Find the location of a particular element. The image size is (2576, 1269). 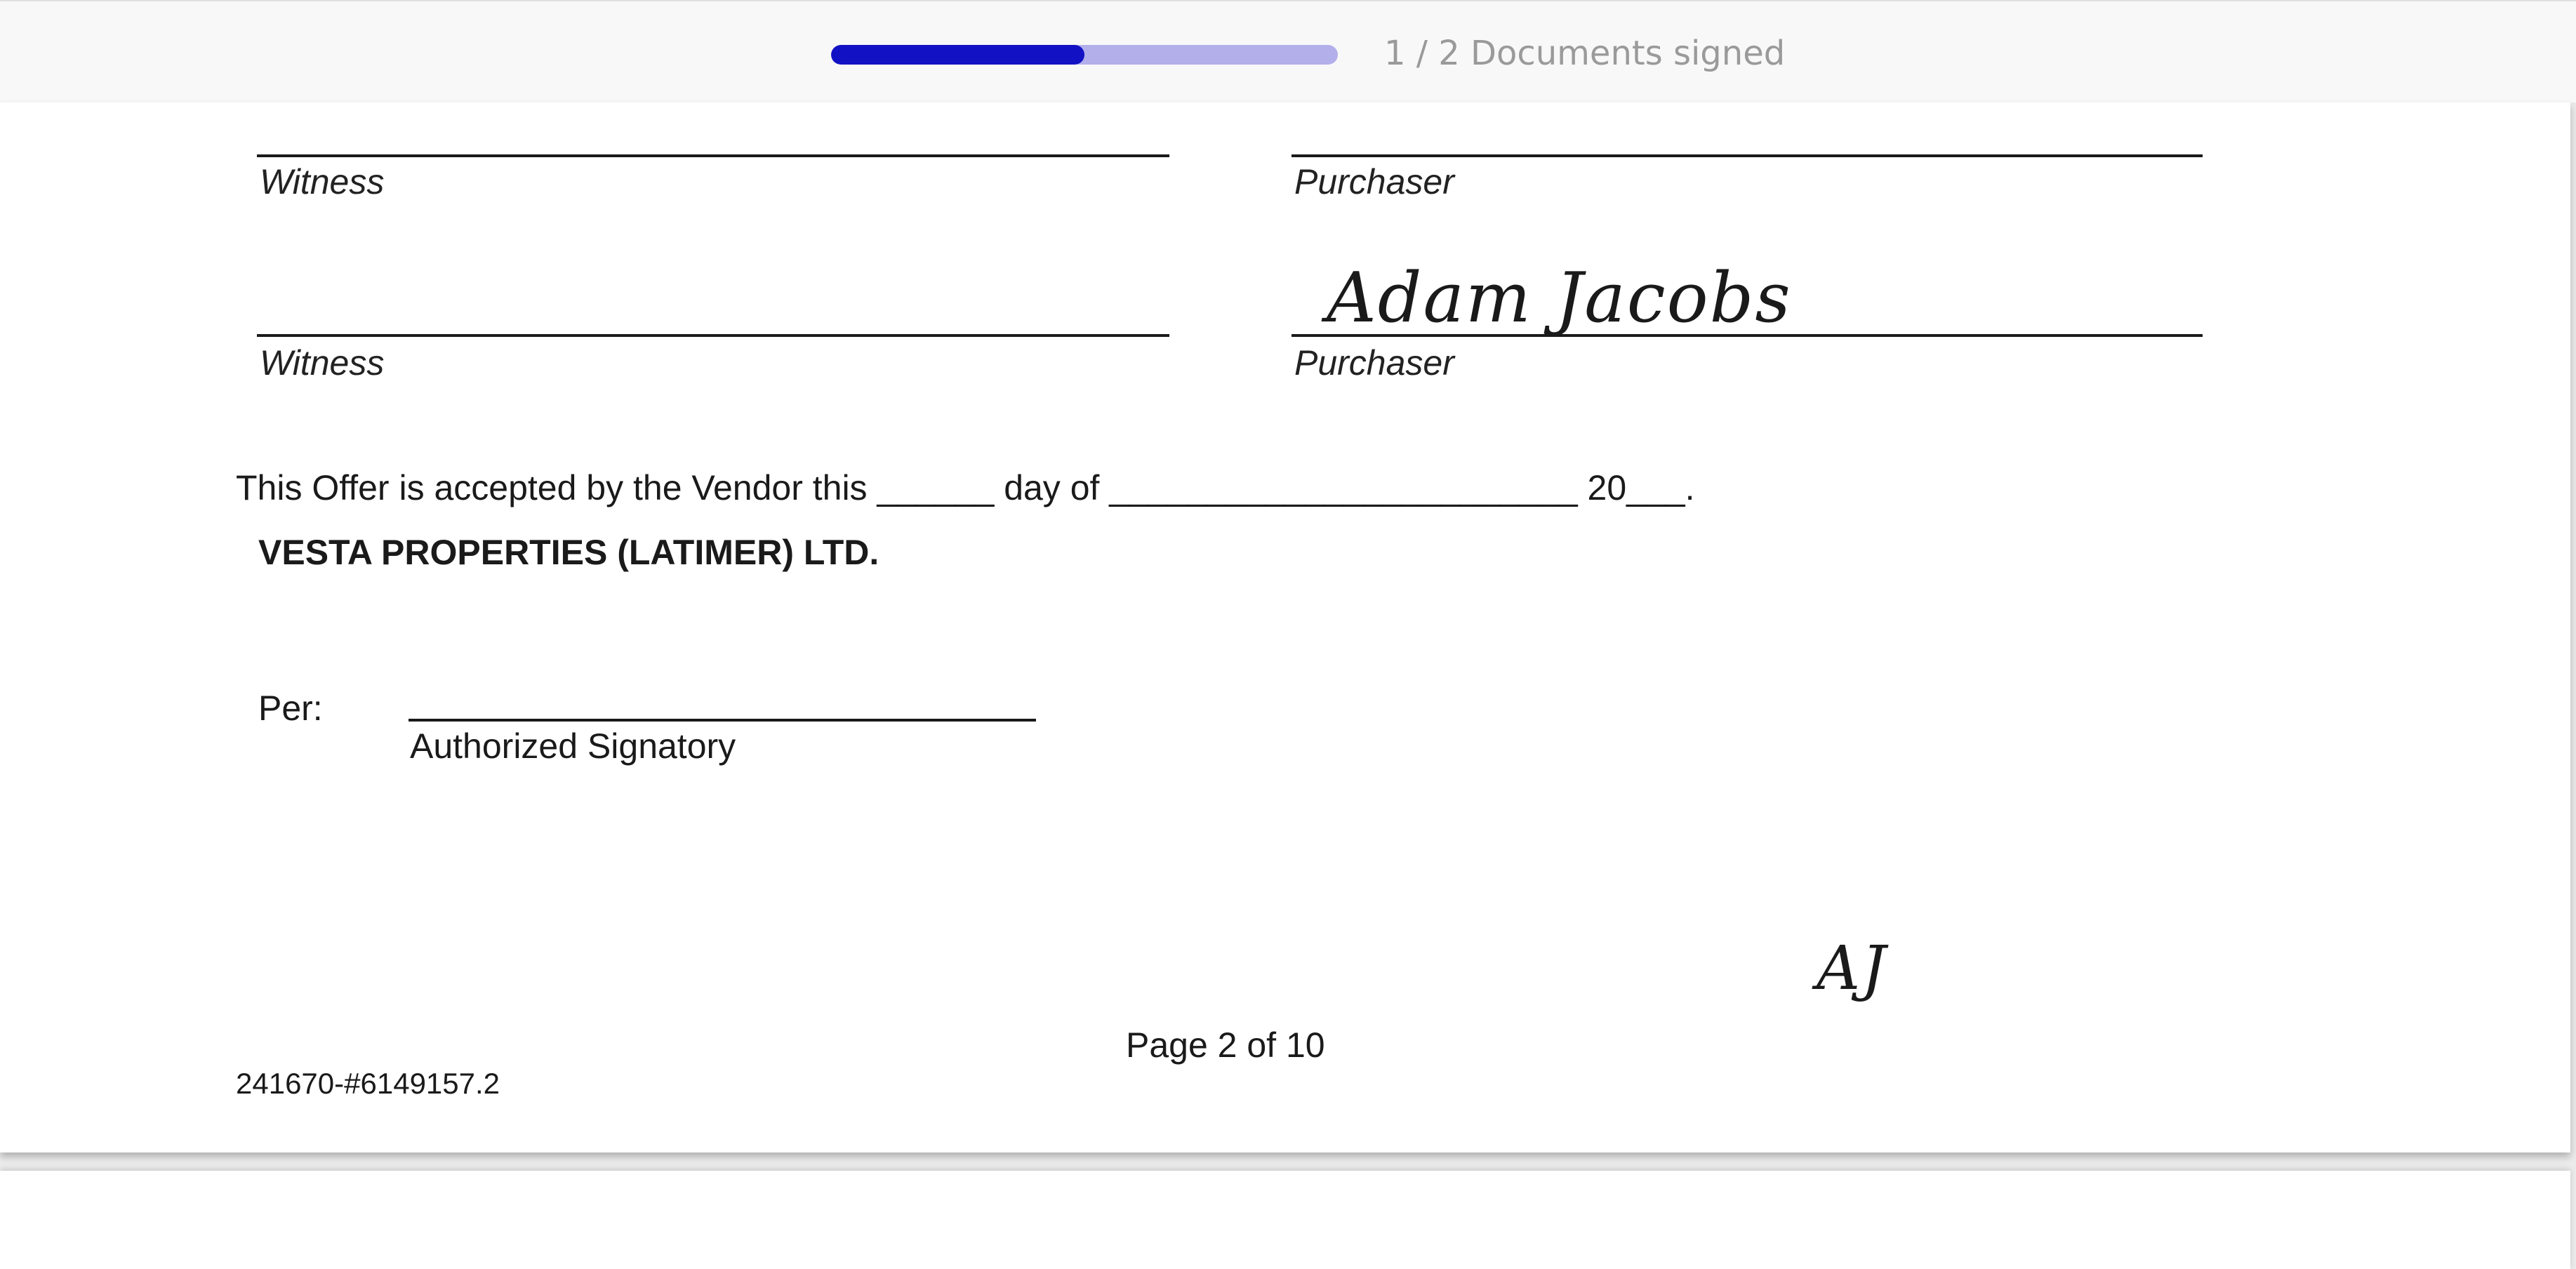

purchaser-label-2: Purchaser is located at coordinates (1374, 363).